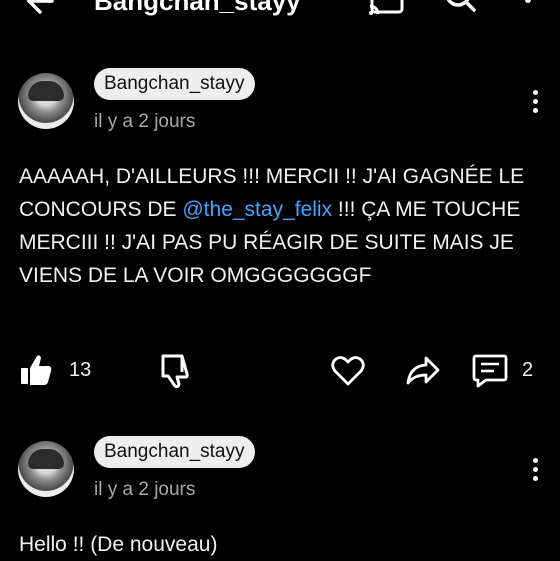 The height and width of the screenshot is (561, 560). I want to click on comment-icon, so click(490, 371).